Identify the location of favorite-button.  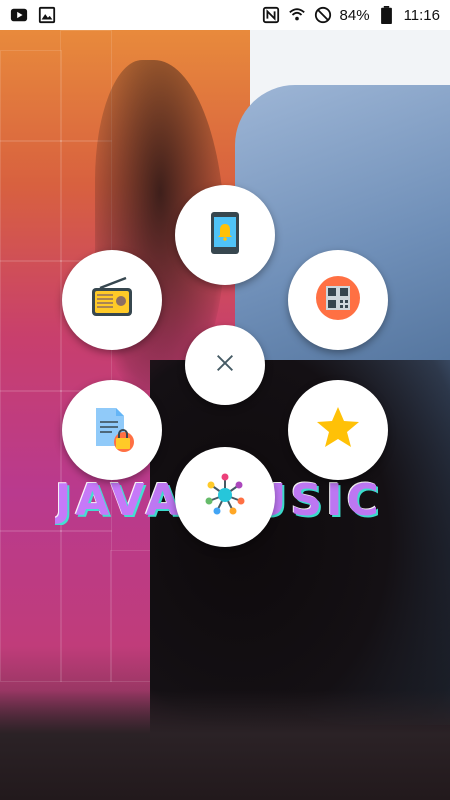
(338, 430).